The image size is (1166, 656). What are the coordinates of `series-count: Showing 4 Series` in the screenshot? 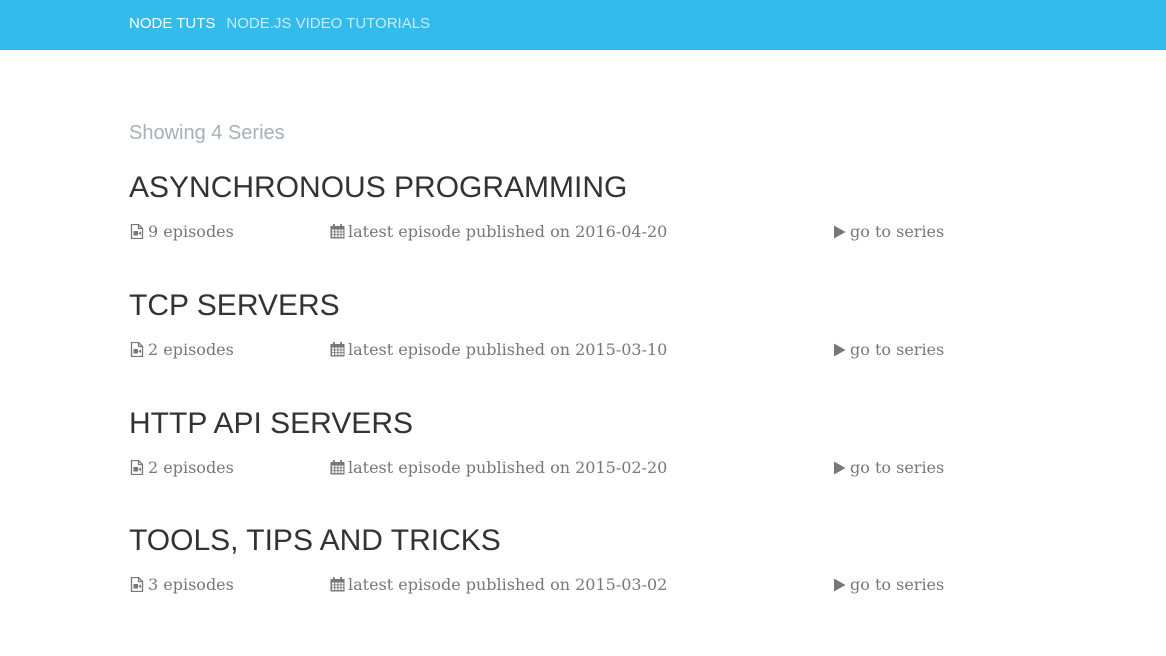 It's located at (207, 133).